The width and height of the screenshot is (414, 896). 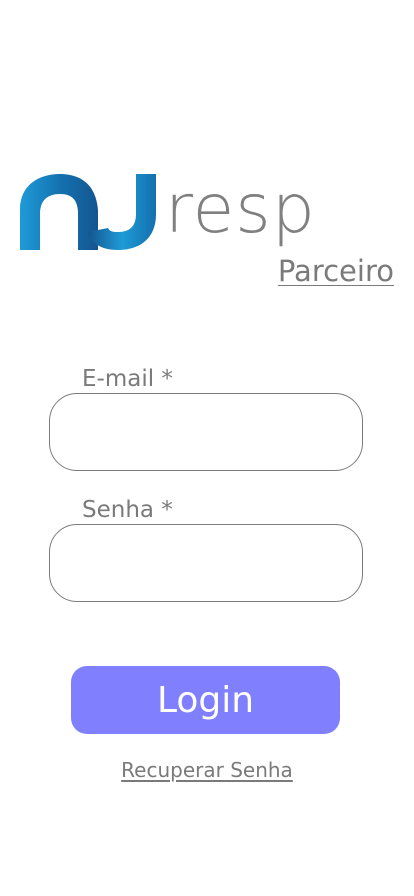 What do you see at coordinates (59, 212) in the screenshot?
I see `logo-n-shape` at bounding box center [59, 212].